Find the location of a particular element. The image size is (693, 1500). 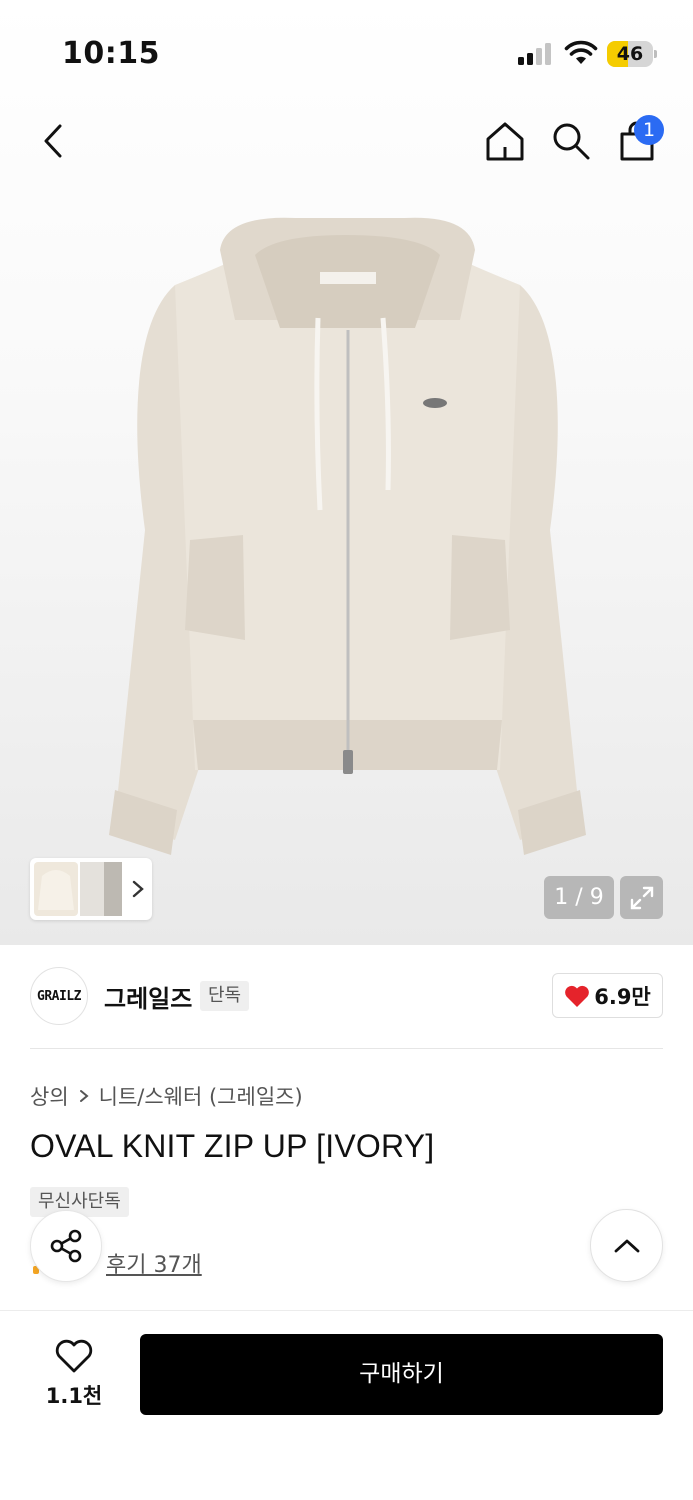

expand-icon is located at coordinates (641, 897).